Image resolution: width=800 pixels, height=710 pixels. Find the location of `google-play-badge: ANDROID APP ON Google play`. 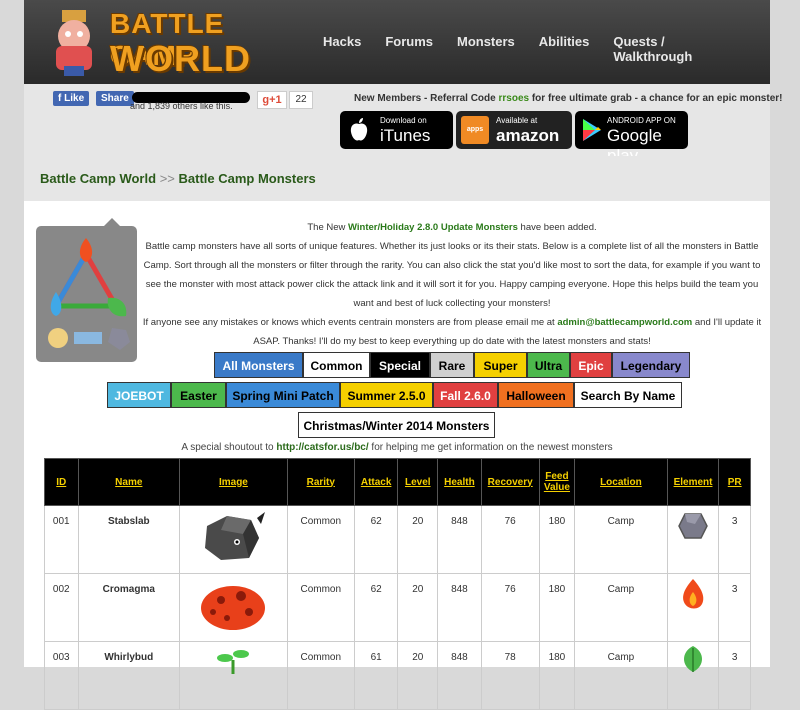

google-play-badge: ANDROID APP ON Google play is located at coordinates (631, 138).